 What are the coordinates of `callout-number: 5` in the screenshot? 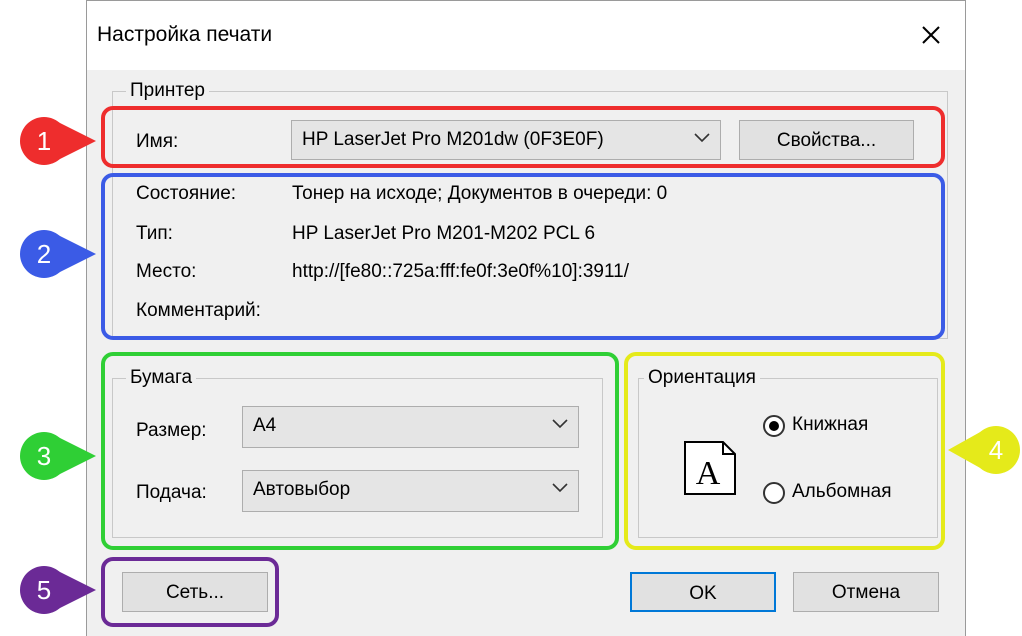 It's located at (44, 590).